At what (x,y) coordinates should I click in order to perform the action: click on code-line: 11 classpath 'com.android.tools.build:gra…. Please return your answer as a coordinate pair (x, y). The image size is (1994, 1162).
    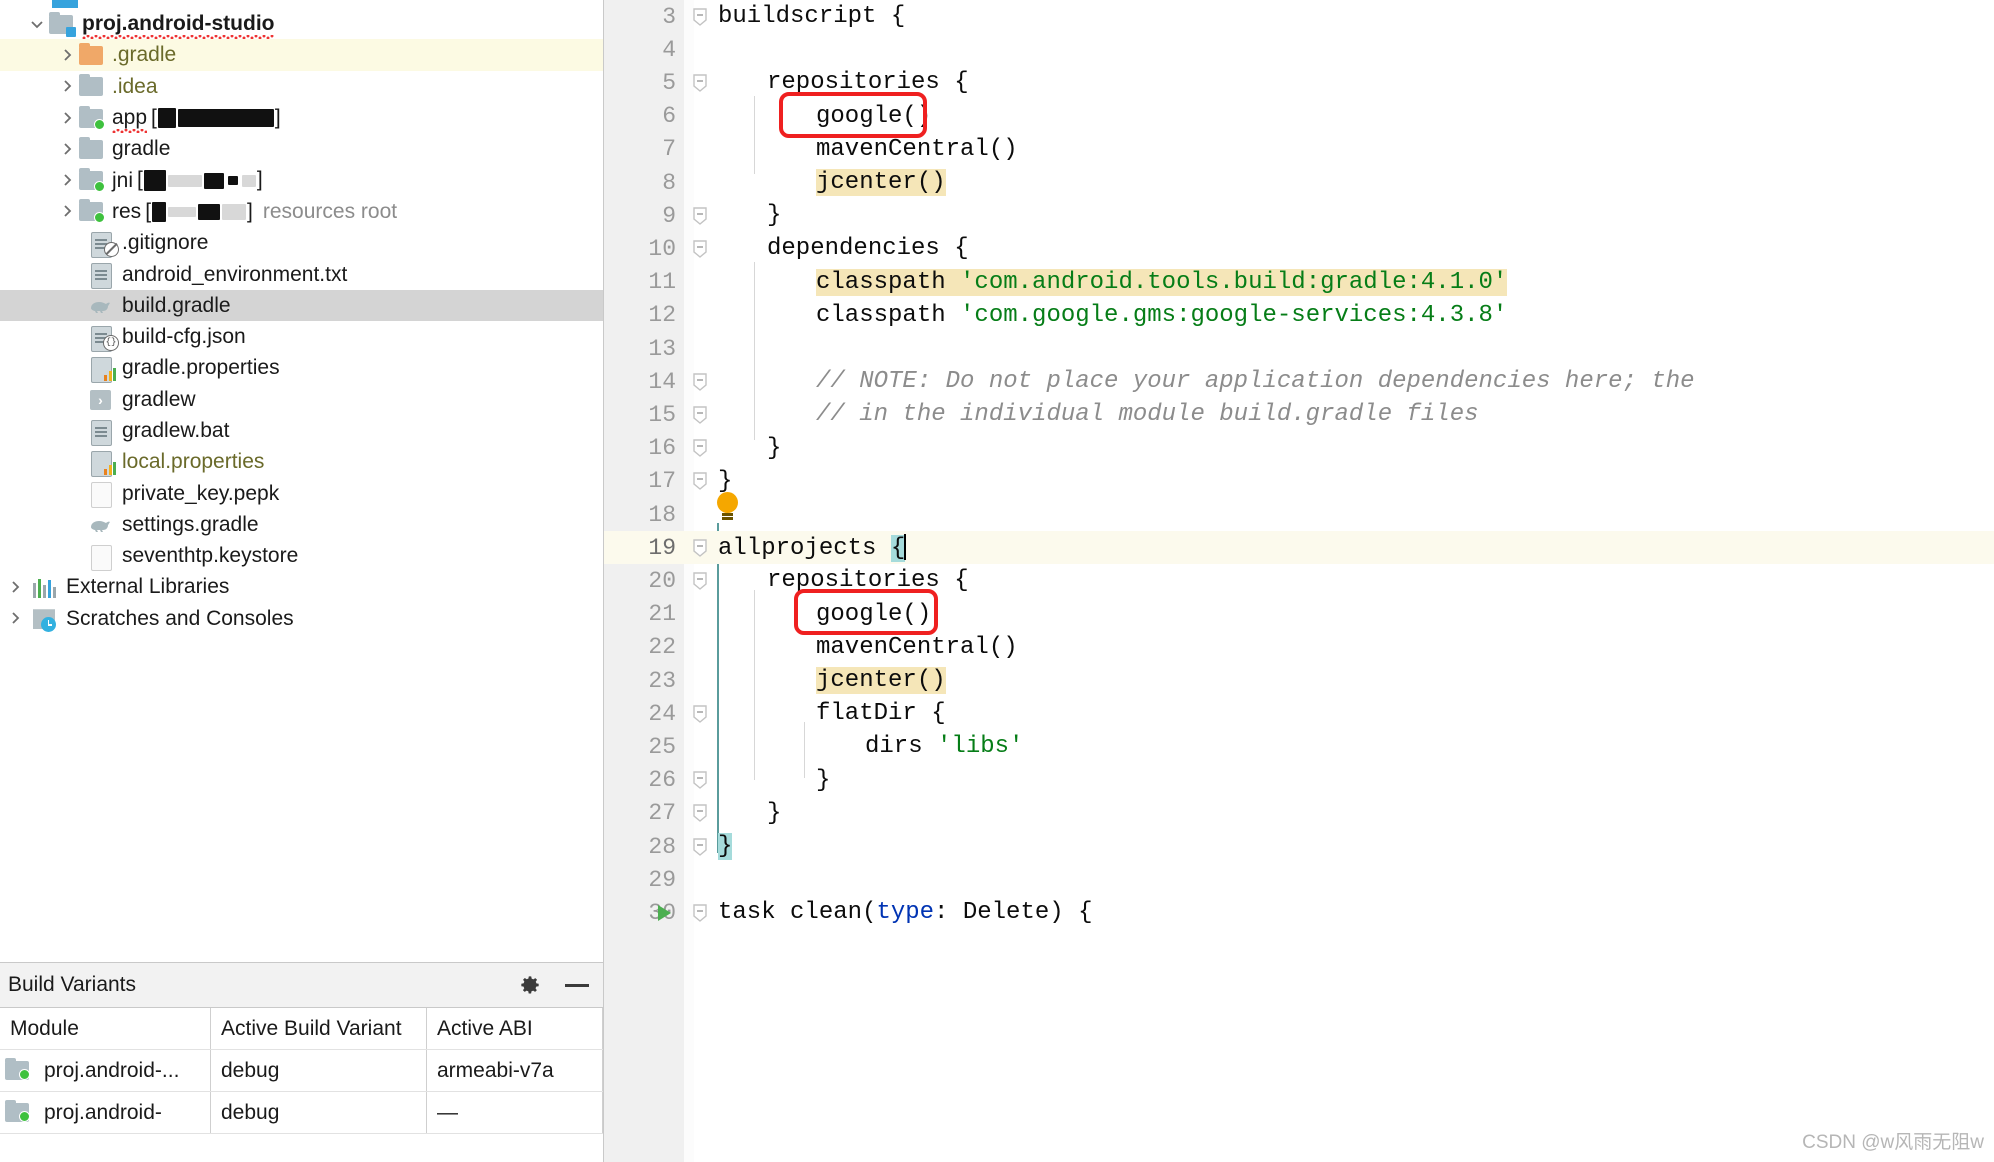
    Looking at the image, I should click on (1299, 282).